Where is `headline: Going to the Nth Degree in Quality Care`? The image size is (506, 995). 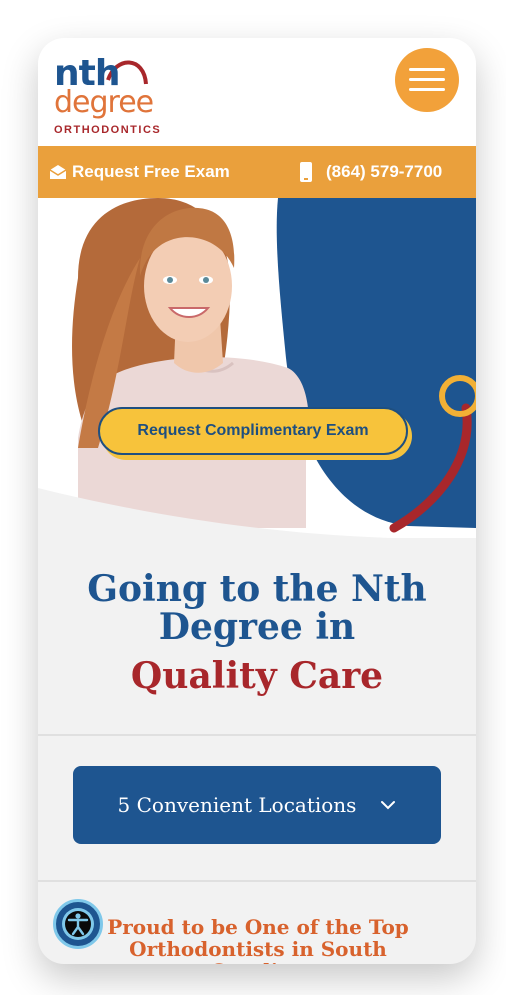
headline: Going to the Nth Degree in Quality Care is located at coordinates (257, 635).